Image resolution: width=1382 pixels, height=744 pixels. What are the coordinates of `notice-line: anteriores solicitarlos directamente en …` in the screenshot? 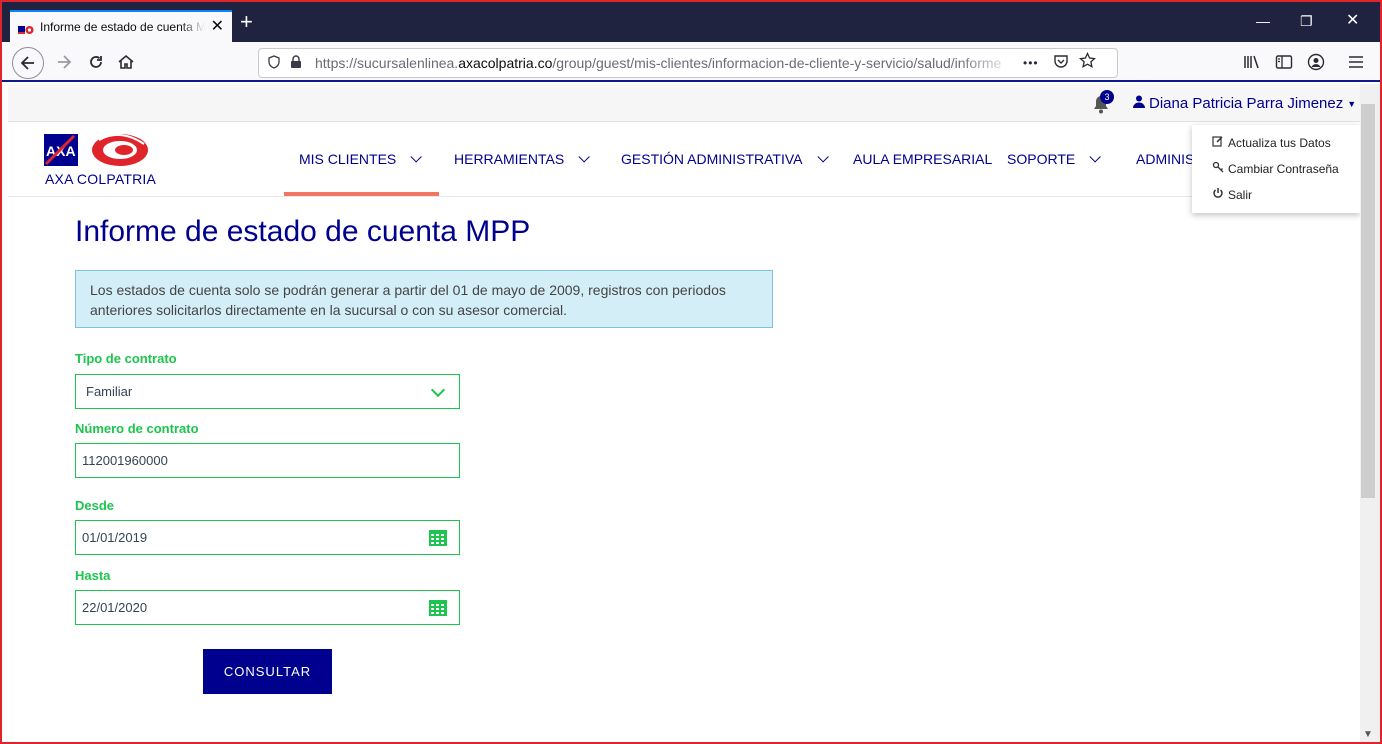 It's located at (328, 310).